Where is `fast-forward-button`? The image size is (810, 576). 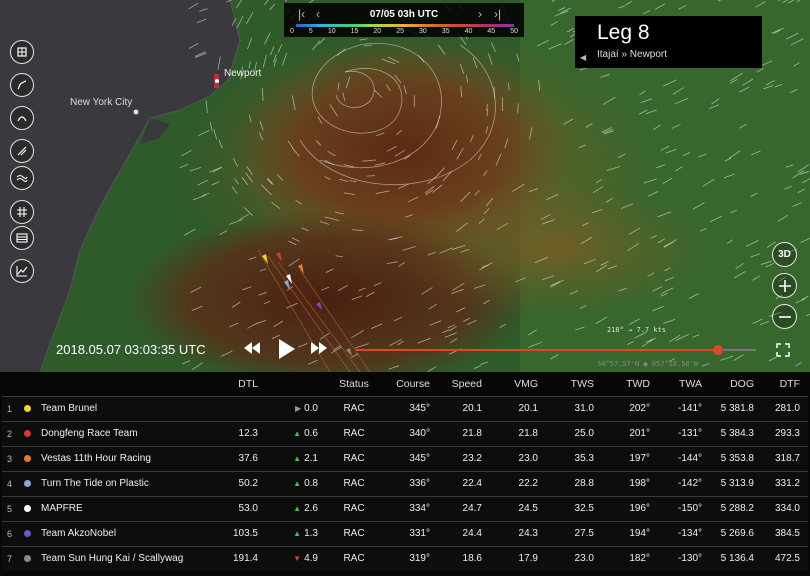 fast-forward-button is located at coordinates (319, 348).